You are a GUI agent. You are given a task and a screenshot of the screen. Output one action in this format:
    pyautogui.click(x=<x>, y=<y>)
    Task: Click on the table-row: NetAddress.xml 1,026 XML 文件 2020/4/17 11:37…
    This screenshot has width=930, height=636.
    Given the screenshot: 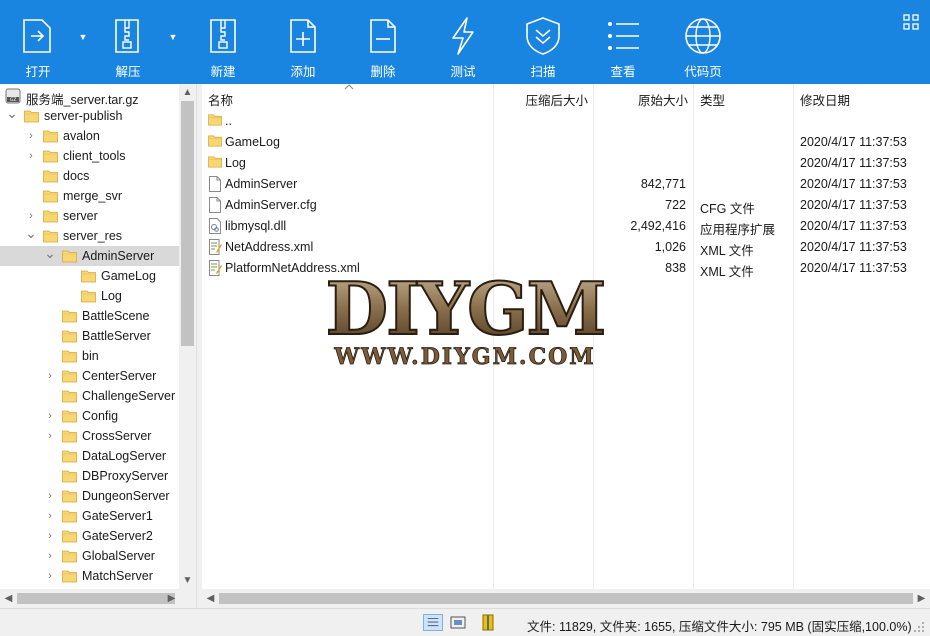 What is the action you would take?
    pyautogui.click(x=566, y=247)
    